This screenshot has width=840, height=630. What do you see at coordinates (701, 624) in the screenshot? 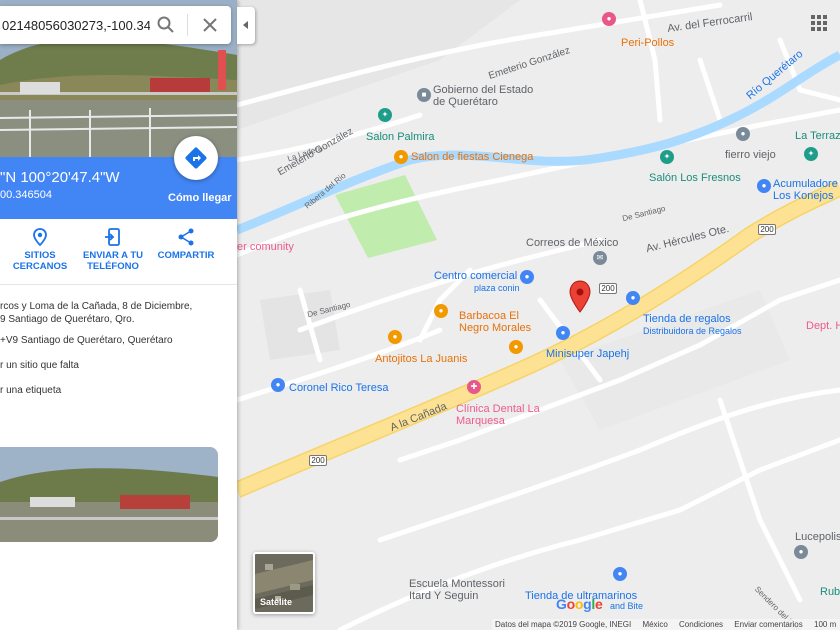
I see `terms-link: Condiciones` at bounding box center [701, 624].